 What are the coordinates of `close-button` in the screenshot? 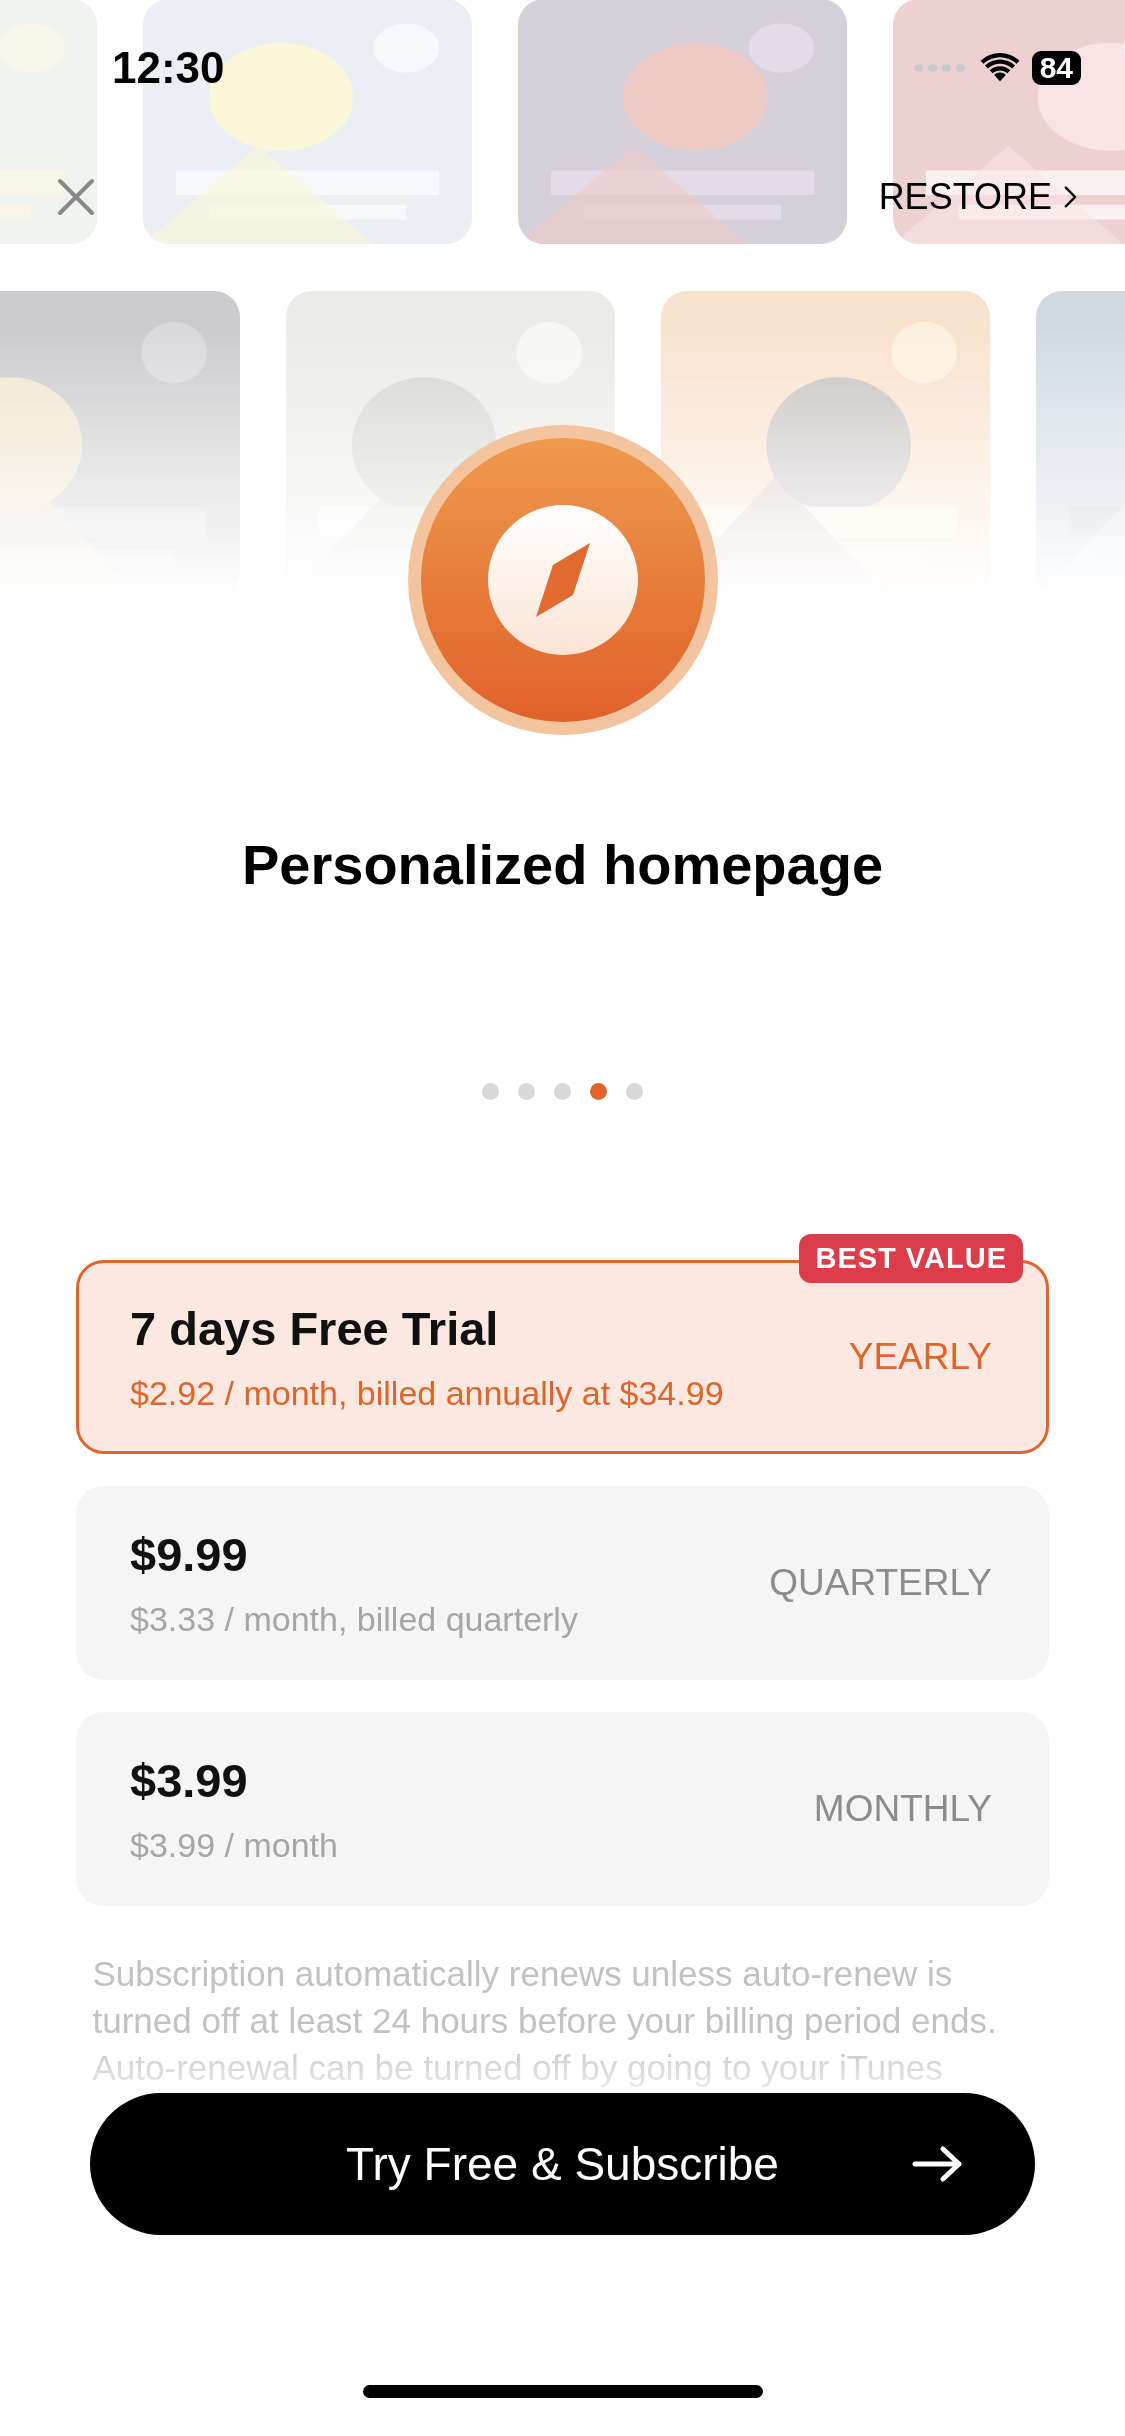 It's located at (76, 197).